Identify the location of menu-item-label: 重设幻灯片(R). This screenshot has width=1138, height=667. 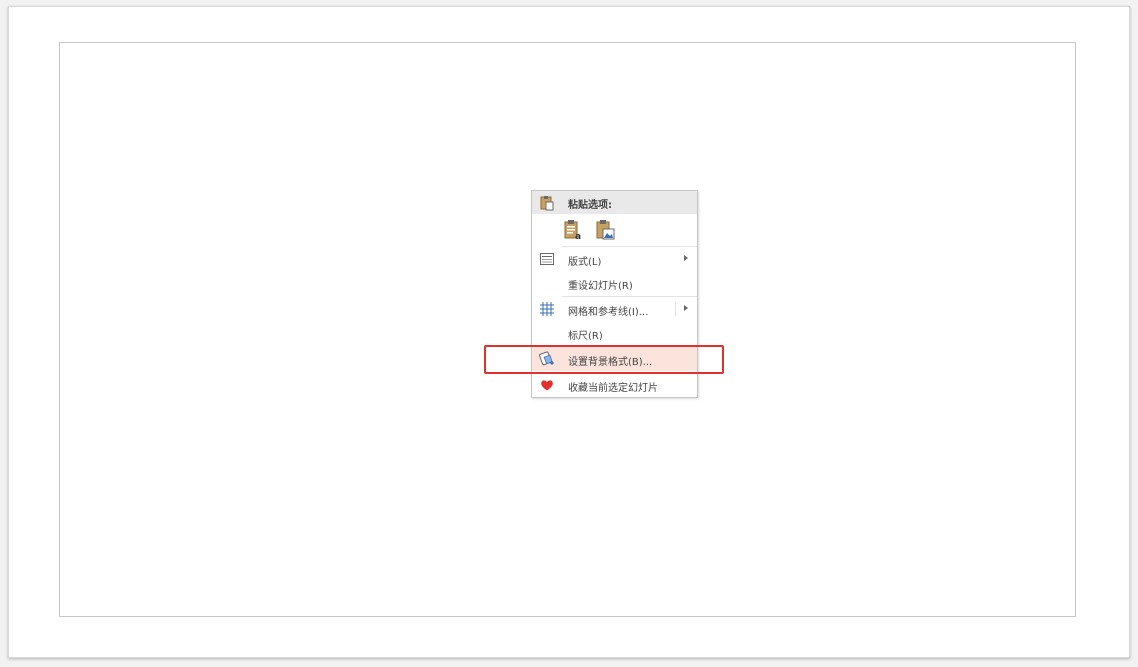
(600, 286).